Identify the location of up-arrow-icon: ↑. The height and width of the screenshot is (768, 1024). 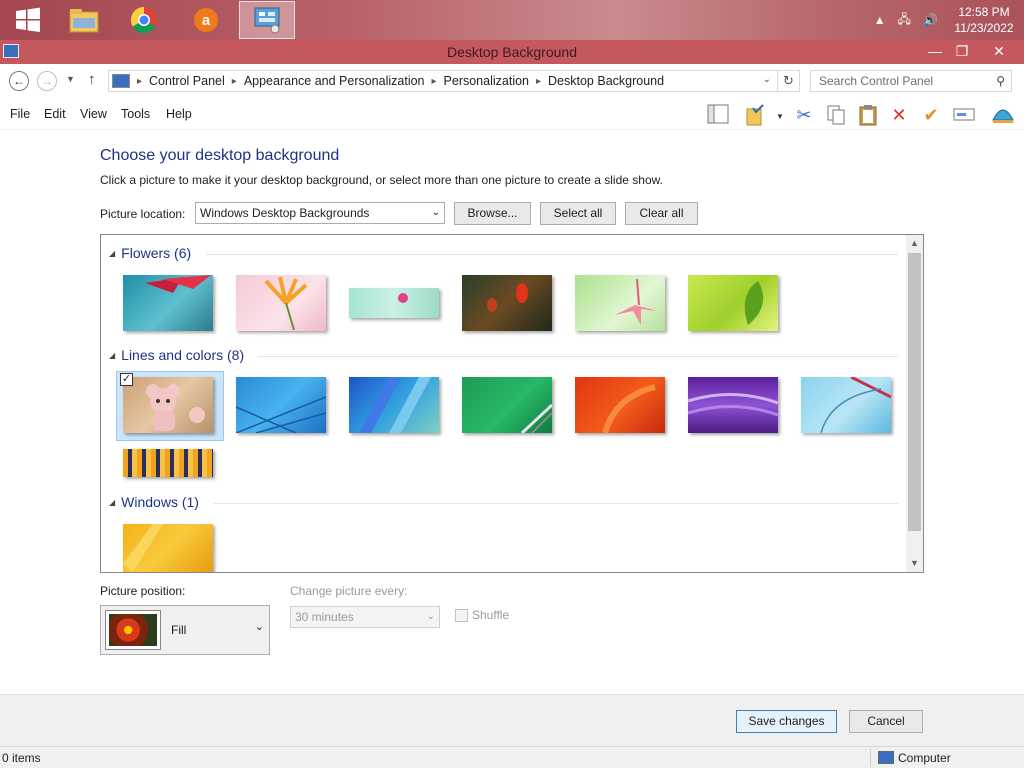
(92, 79).